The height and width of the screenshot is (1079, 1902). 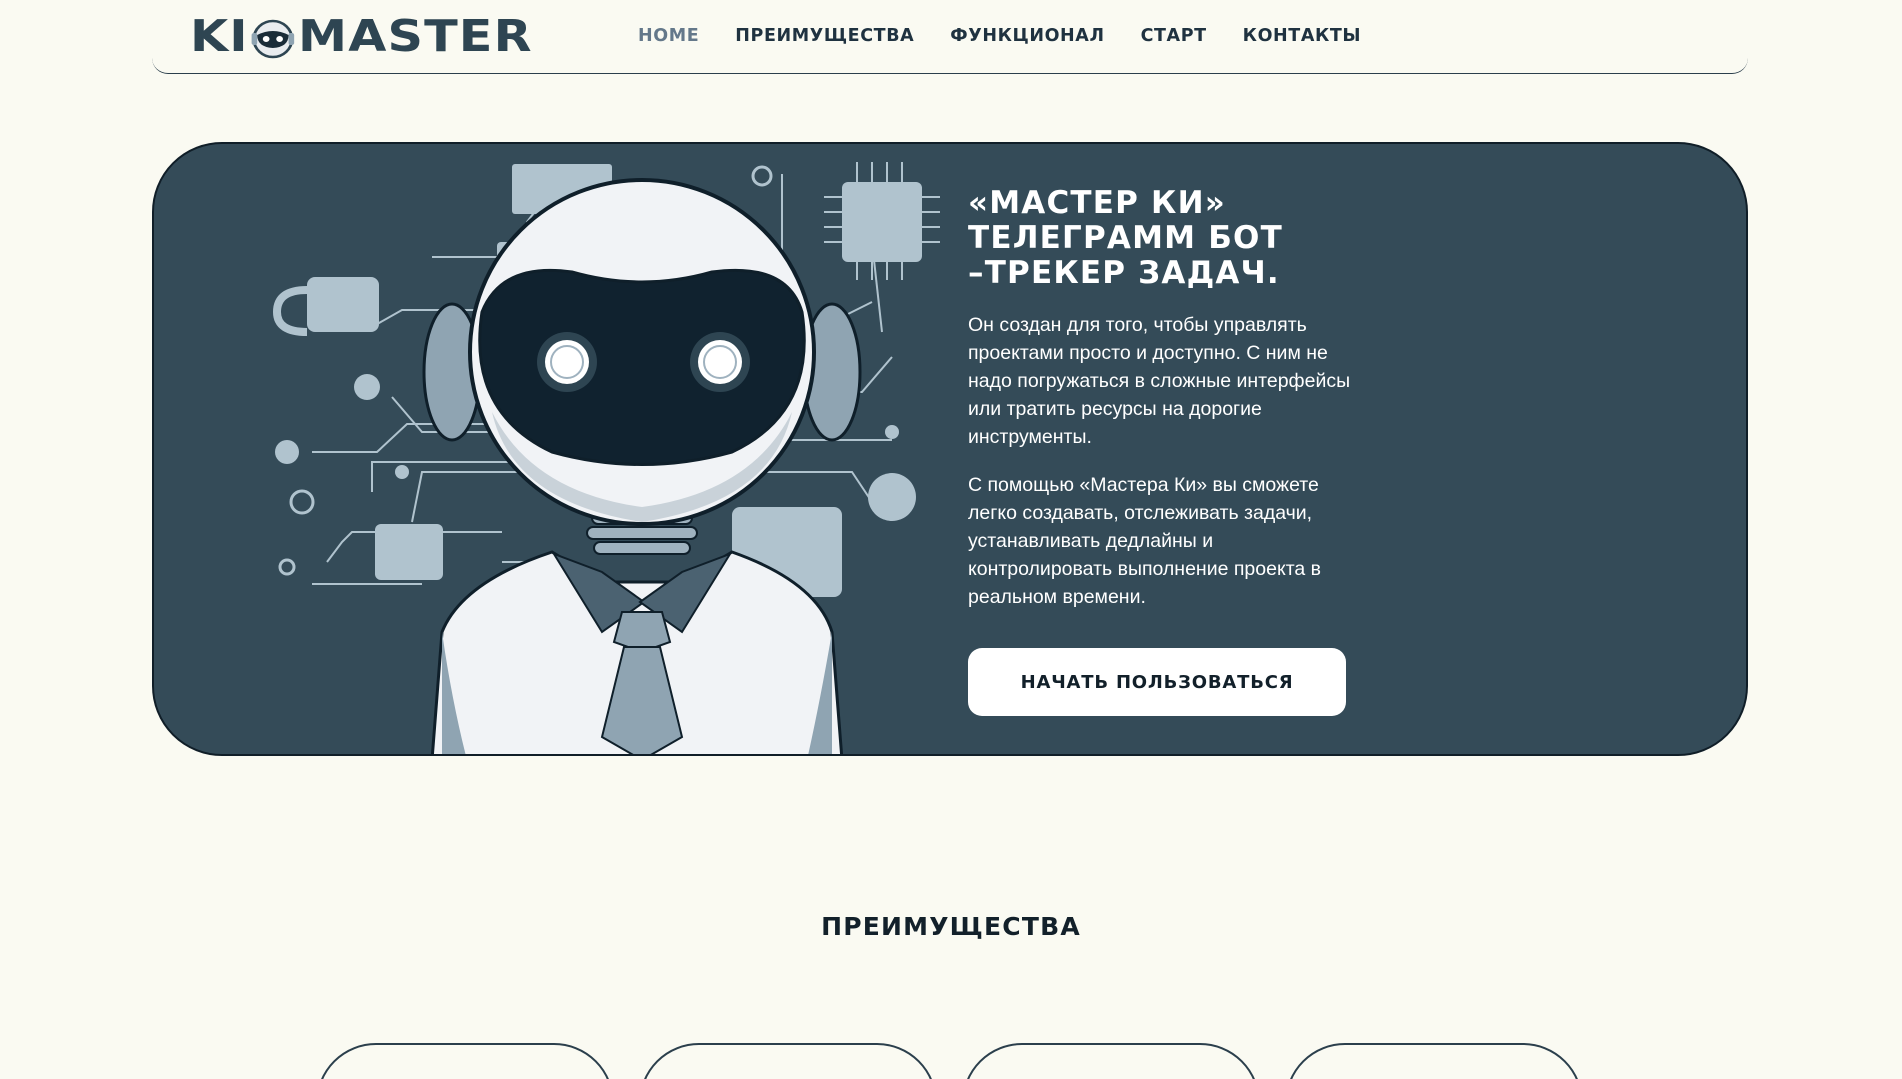 What do you see at coordinates (1302, 36) in the screenshot?
I see `nav-contacts: КОНТАКТЫ` at bounding box center [1302, 36].